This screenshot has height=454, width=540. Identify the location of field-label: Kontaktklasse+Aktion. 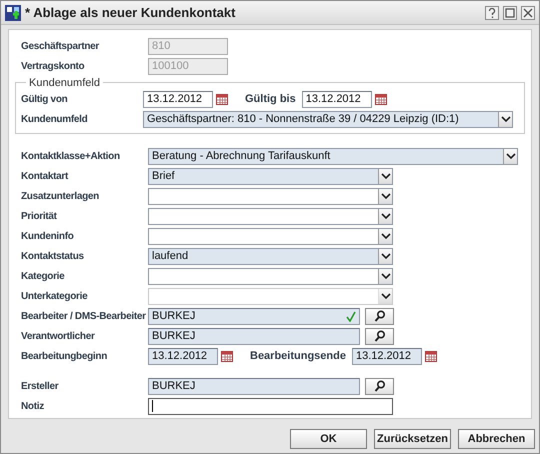
(71, 157).